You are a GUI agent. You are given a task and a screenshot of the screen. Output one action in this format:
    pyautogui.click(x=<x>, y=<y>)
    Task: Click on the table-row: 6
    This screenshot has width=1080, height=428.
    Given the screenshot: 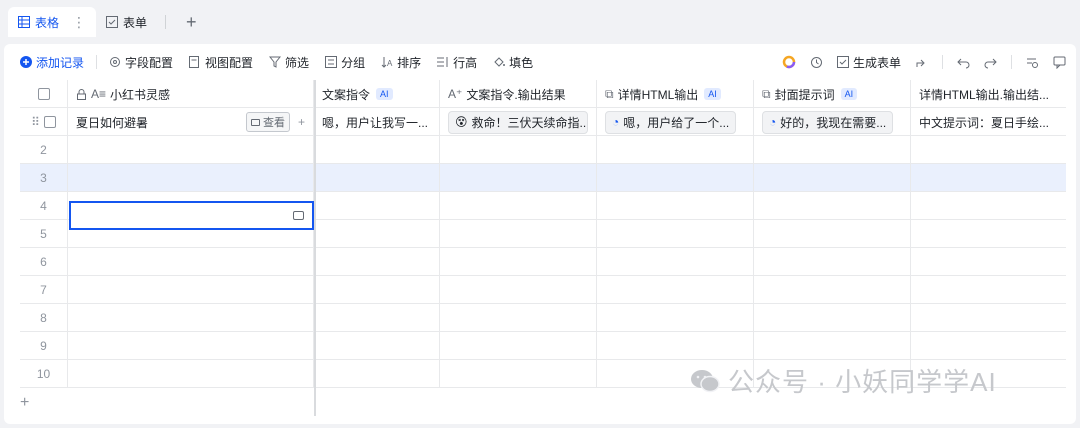 What is the action you would take?
    pyautogui.click(x=543, y=262)
    